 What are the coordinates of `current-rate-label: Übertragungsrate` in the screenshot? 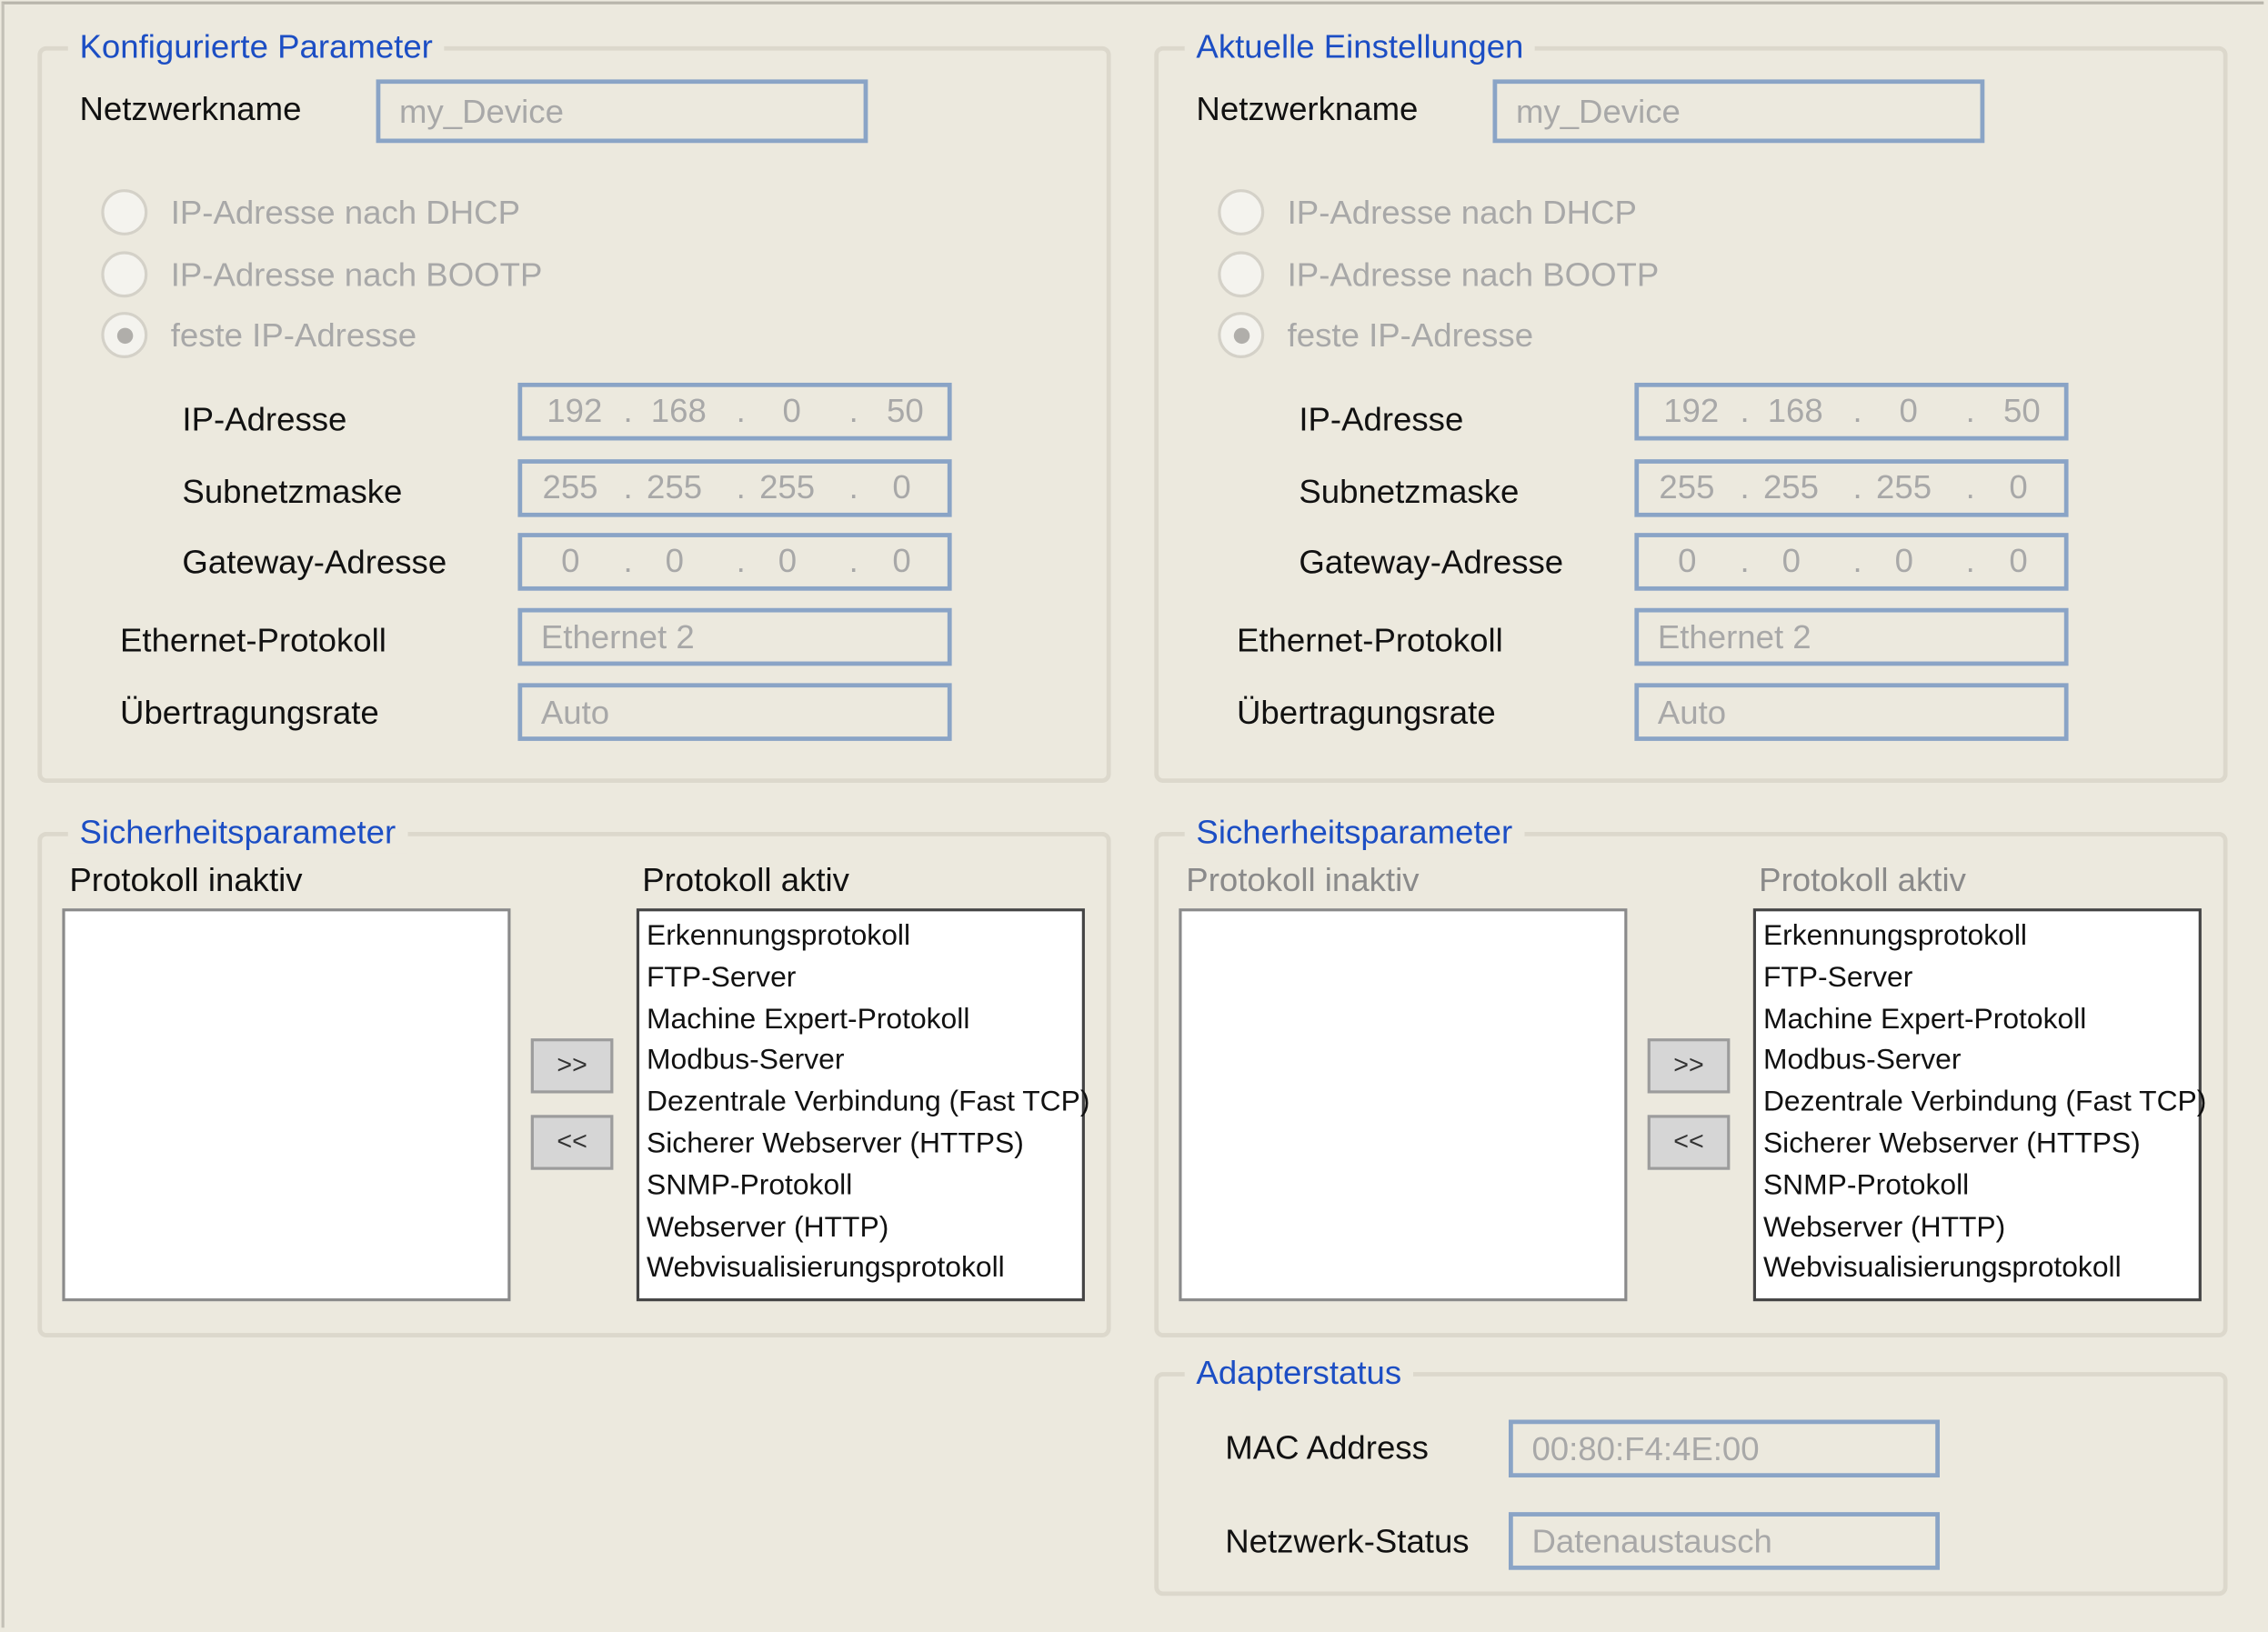 It's located at (1366, 712).